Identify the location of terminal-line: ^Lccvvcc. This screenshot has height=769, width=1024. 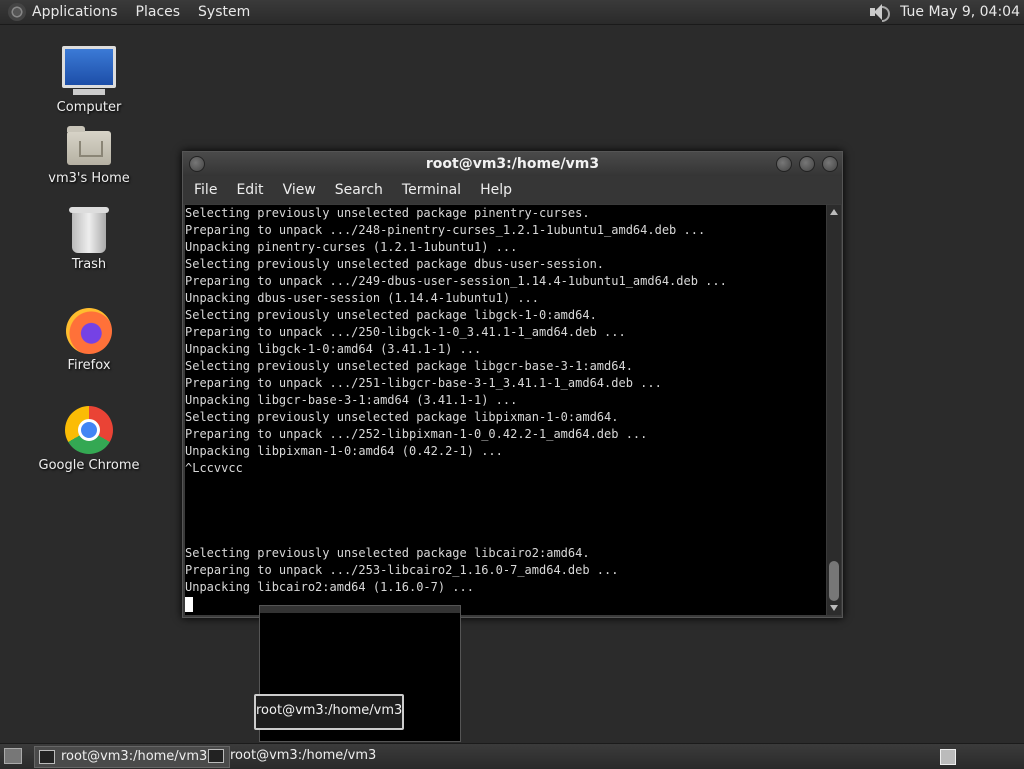
(214, 468).